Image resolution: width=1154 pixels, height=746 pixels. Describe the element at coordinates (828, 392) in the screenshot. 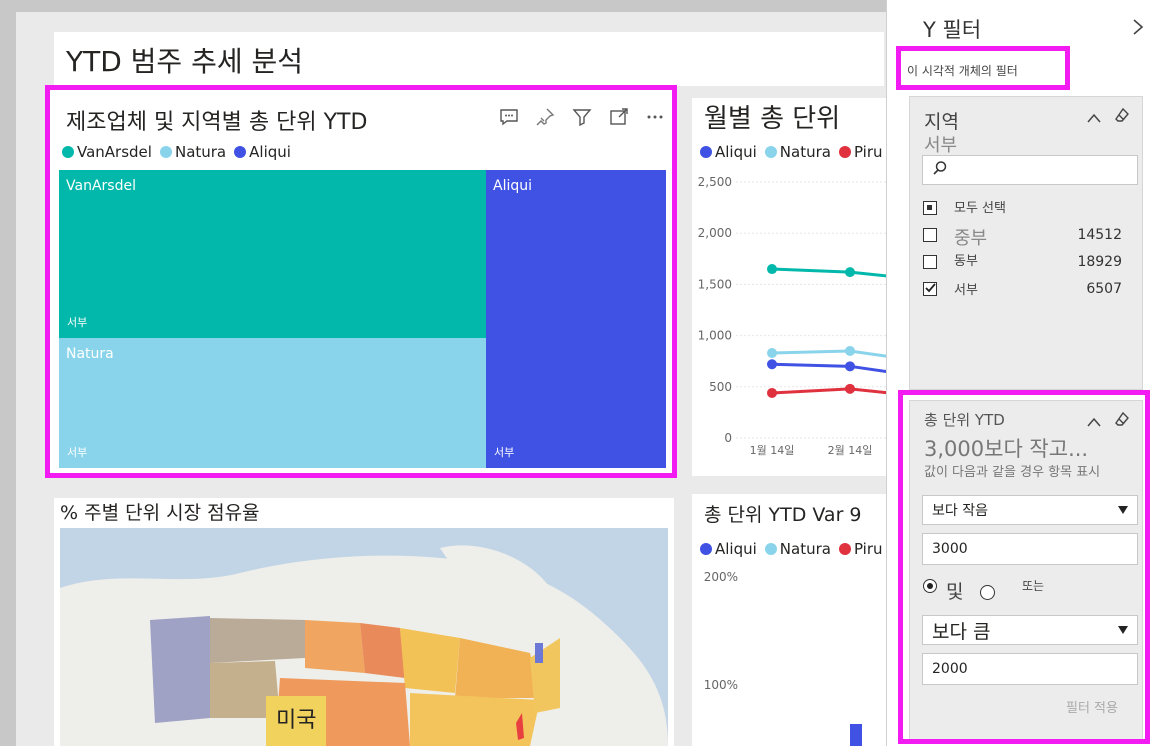

I see `series-line-piru` at that location.